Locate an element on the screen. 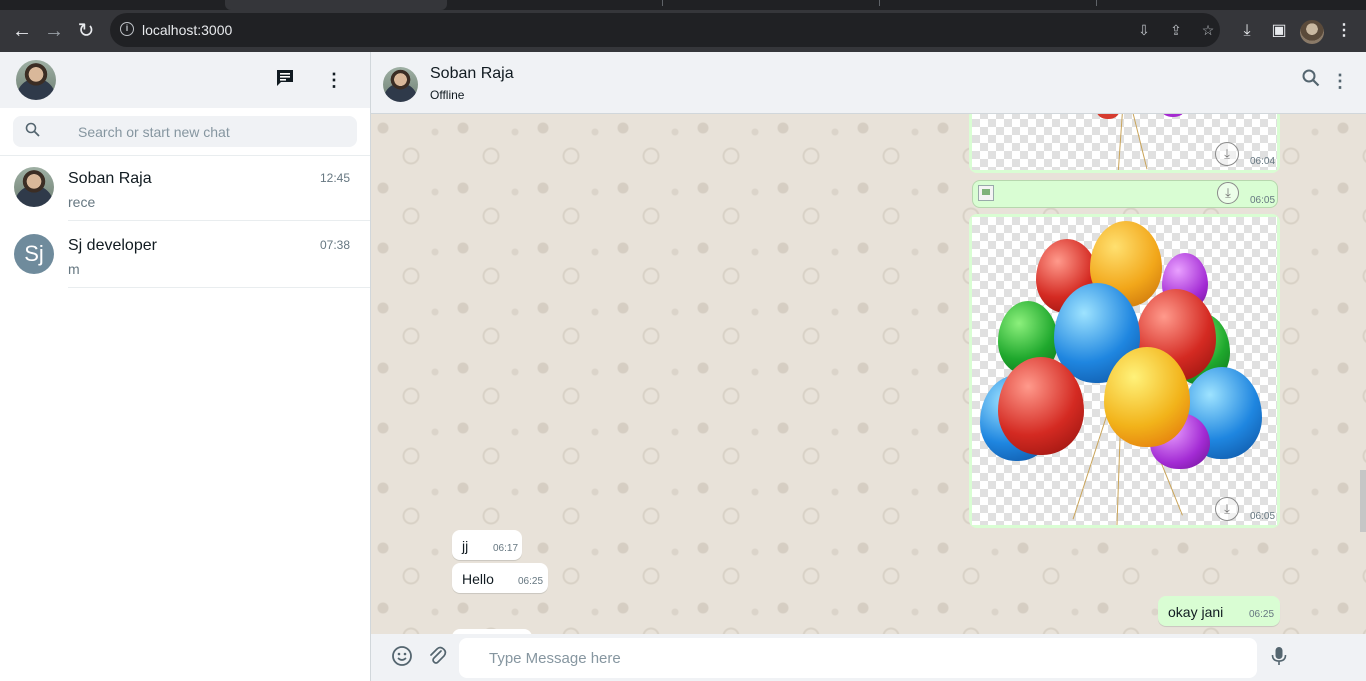  my-avatar is located at coordinates (36, 80).